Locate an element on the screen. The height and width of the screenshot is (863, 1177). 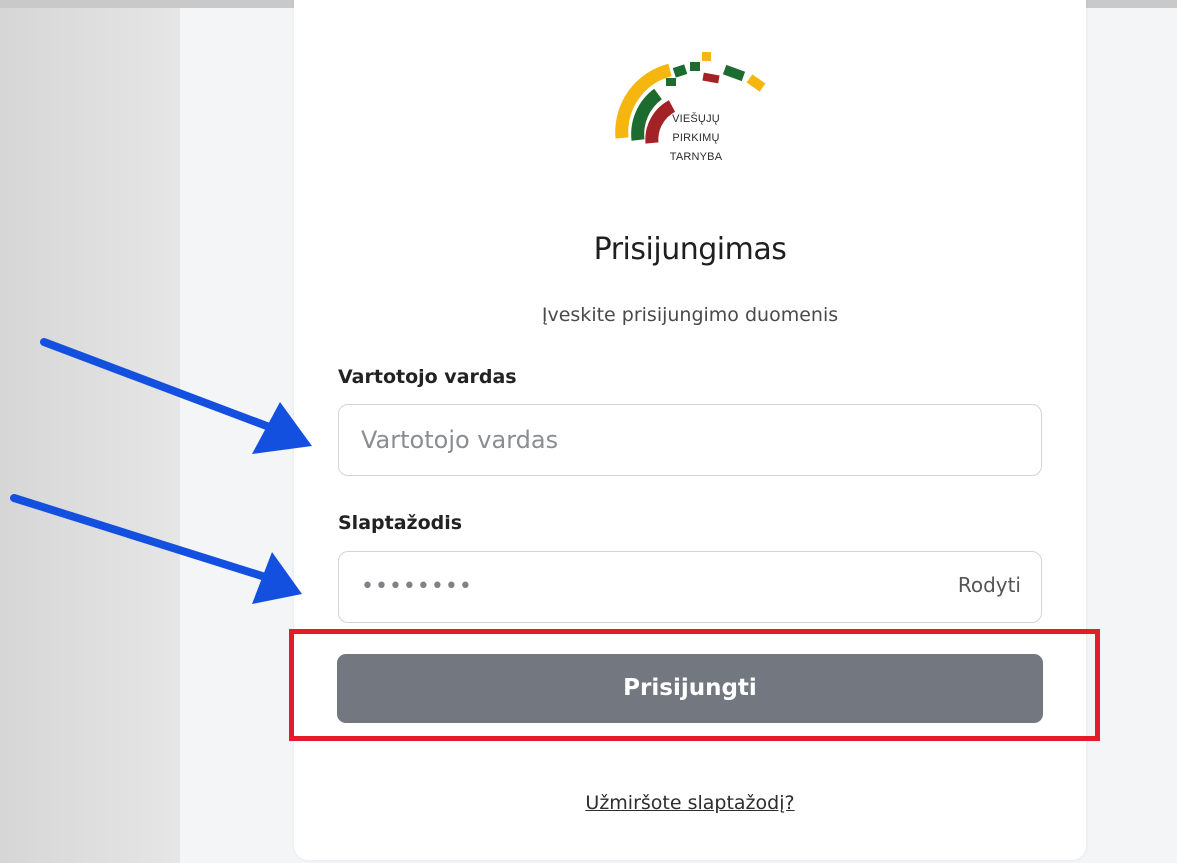
username-label: Vartotojo vardas is located at coordinates (427, 377).